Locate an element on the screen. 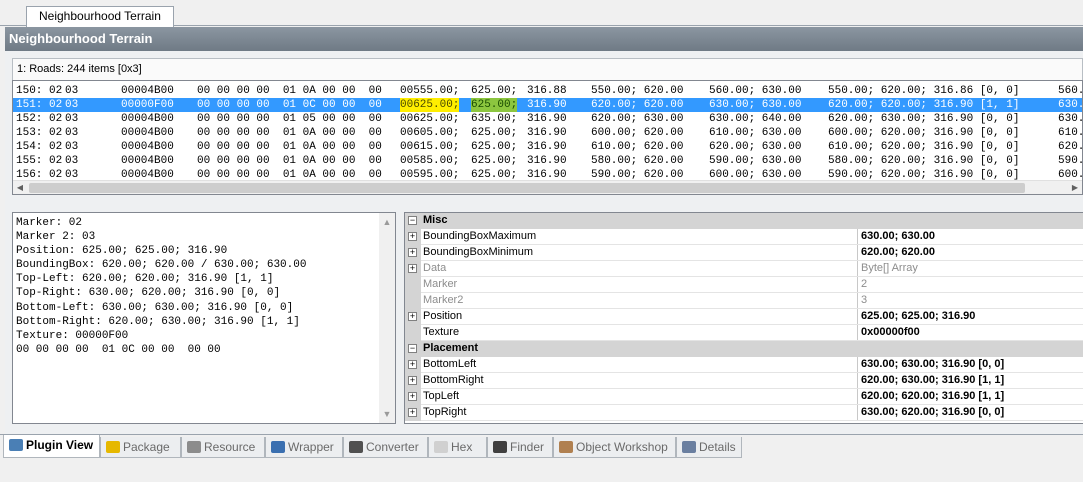 The height and width of the screenshot is (482, 1083). property-row-boundingboxminimum: + BoundingBoxMinimum 620.00; 620.00 is located at coordinates (744, 253).